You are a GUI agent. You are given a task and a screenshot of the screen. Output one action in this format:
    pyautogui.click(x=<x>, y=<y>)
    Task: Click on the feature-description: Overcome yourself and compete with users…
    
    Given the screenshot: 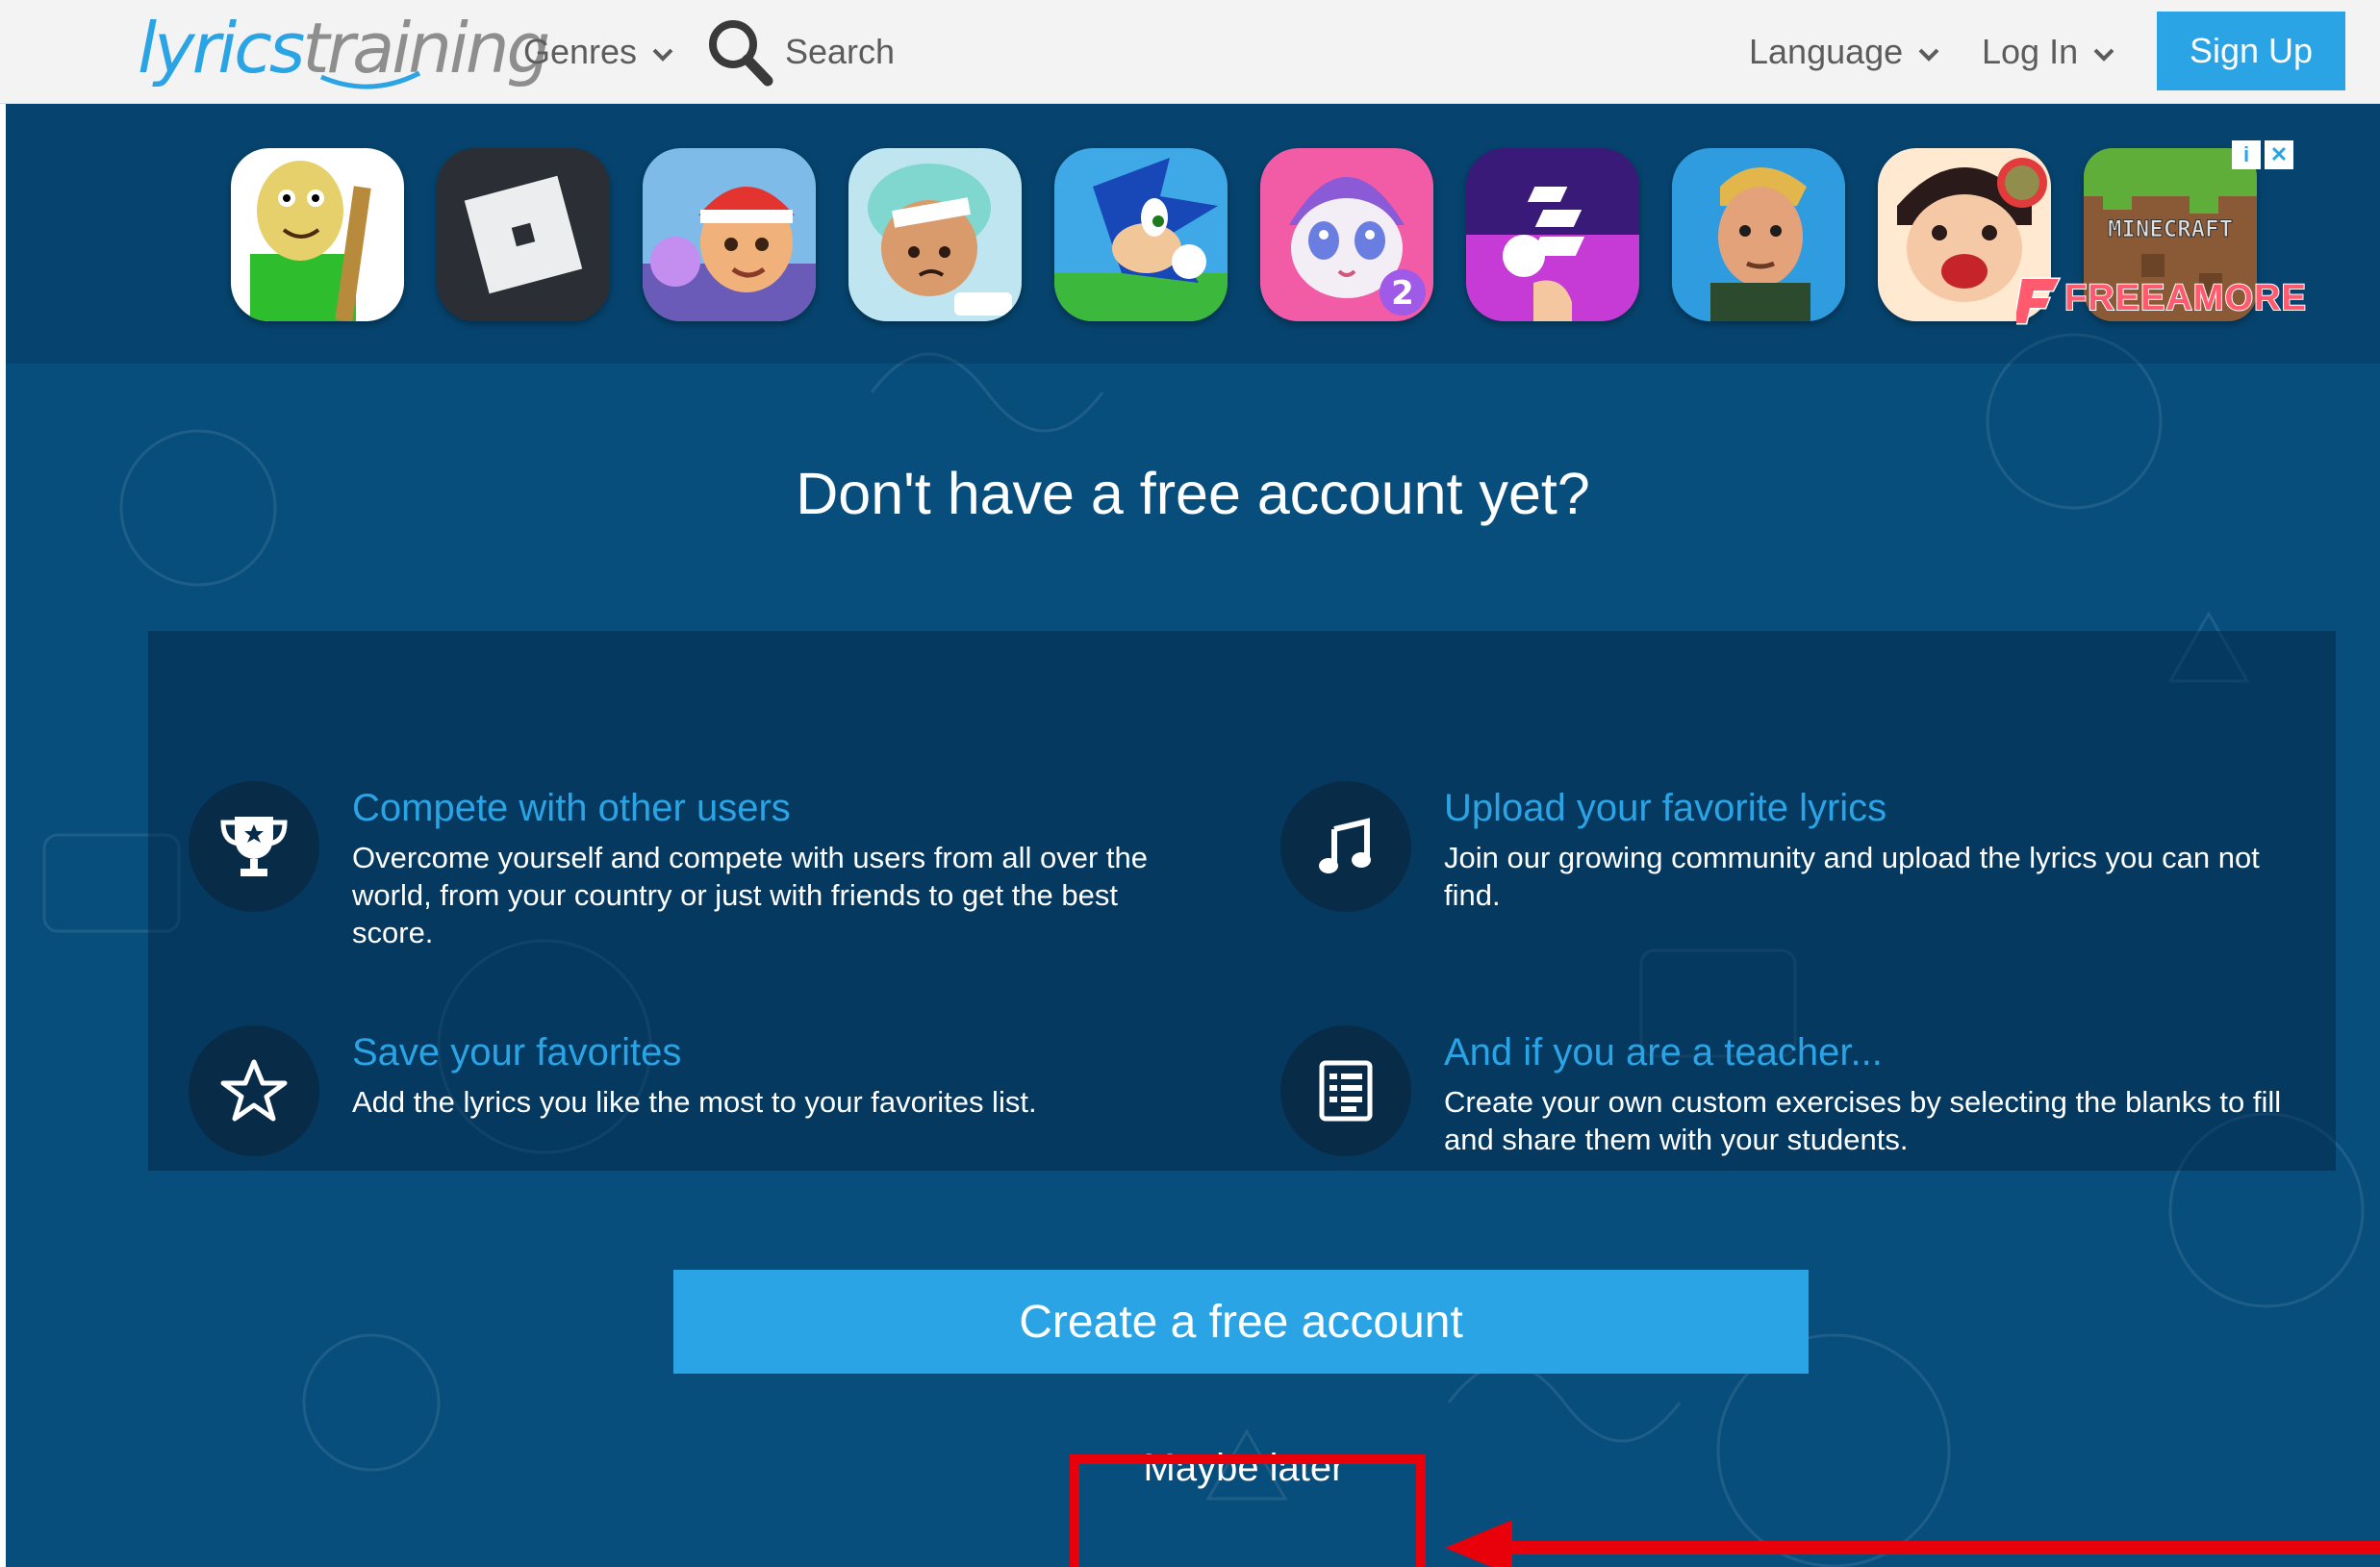 What is the action you would take?
    pyautogui.click(x=751, y=895)
    